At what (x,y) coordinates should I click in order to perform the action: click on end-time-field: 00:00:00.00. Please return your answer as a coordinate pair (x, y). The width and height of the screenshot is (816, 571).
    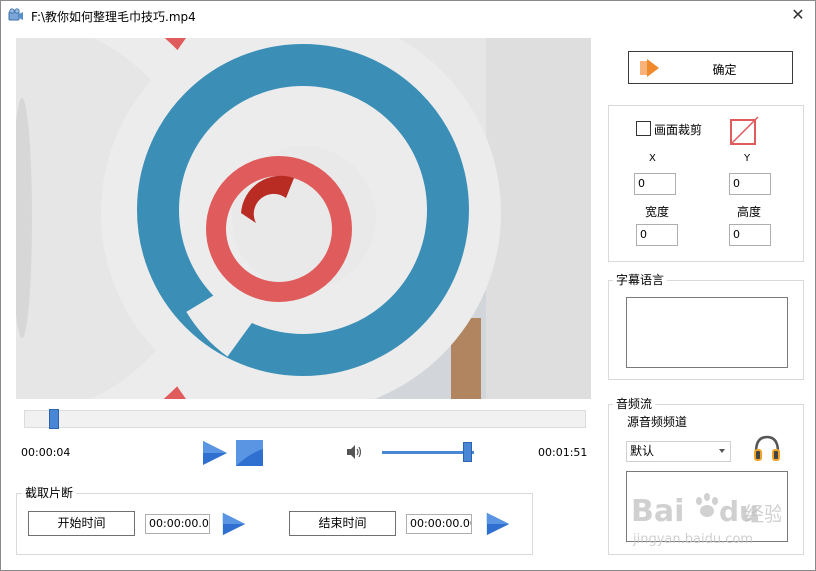
    Looking at the image, I should click on (439, 524).